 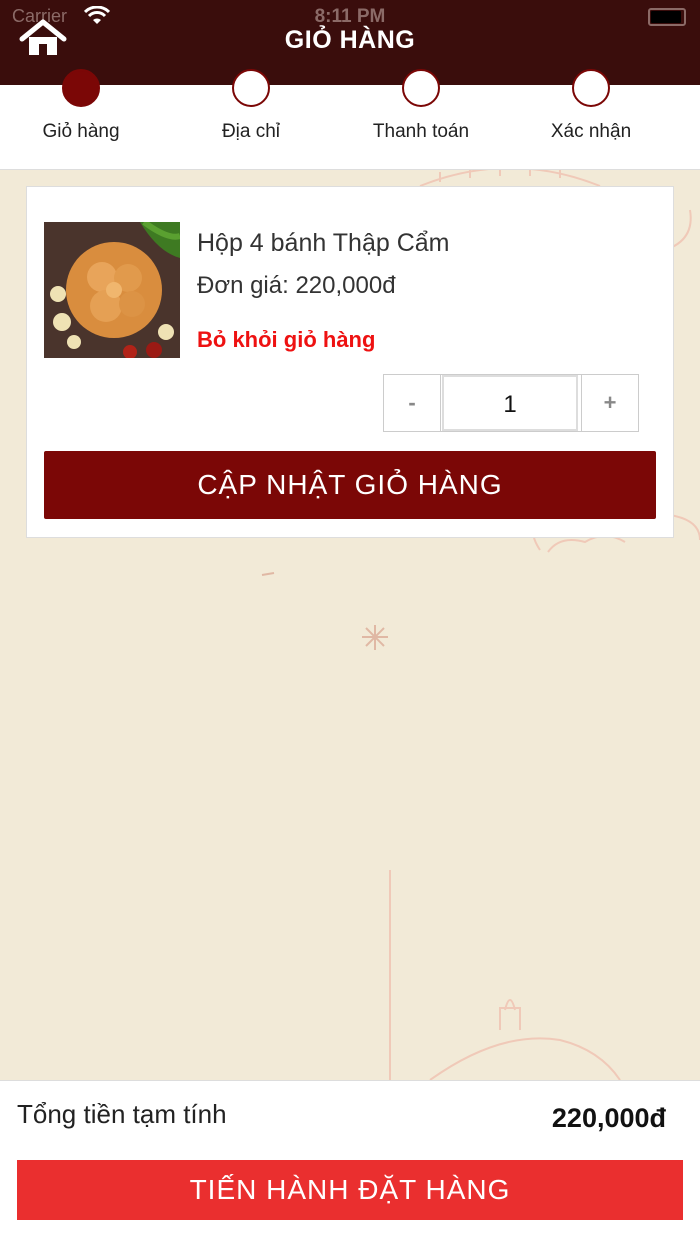 I want to click on product-name: Hộp 4 bánh Thập Cẩm, so click(x=323, y=243).